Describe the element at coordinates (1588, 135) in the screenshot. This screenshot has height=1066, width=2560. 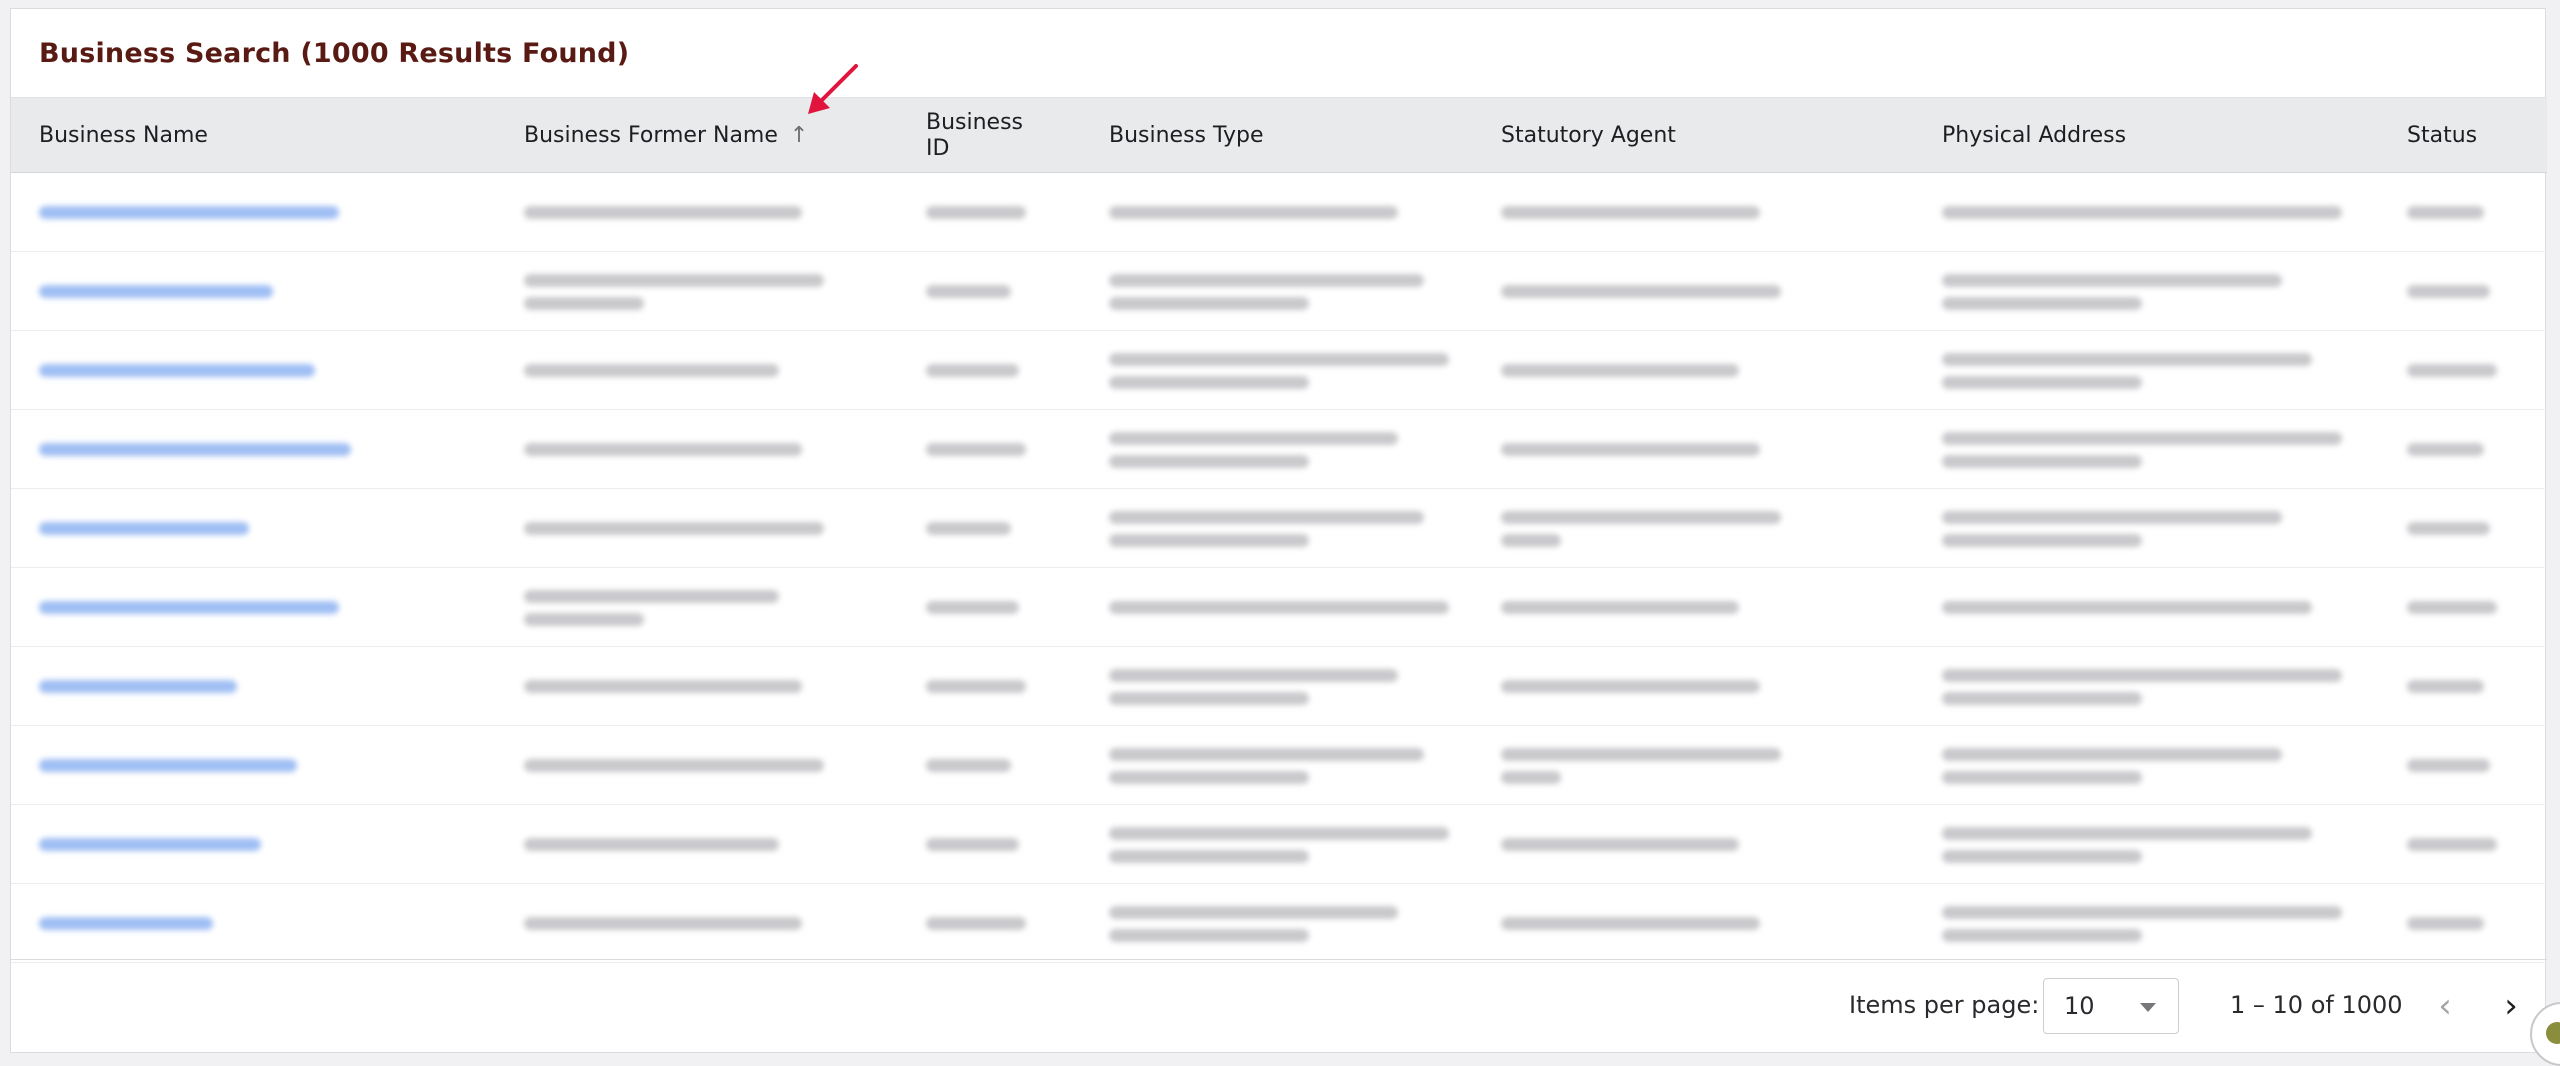
I see `column-header-statutory-agent: Statutory Agent` at that location.